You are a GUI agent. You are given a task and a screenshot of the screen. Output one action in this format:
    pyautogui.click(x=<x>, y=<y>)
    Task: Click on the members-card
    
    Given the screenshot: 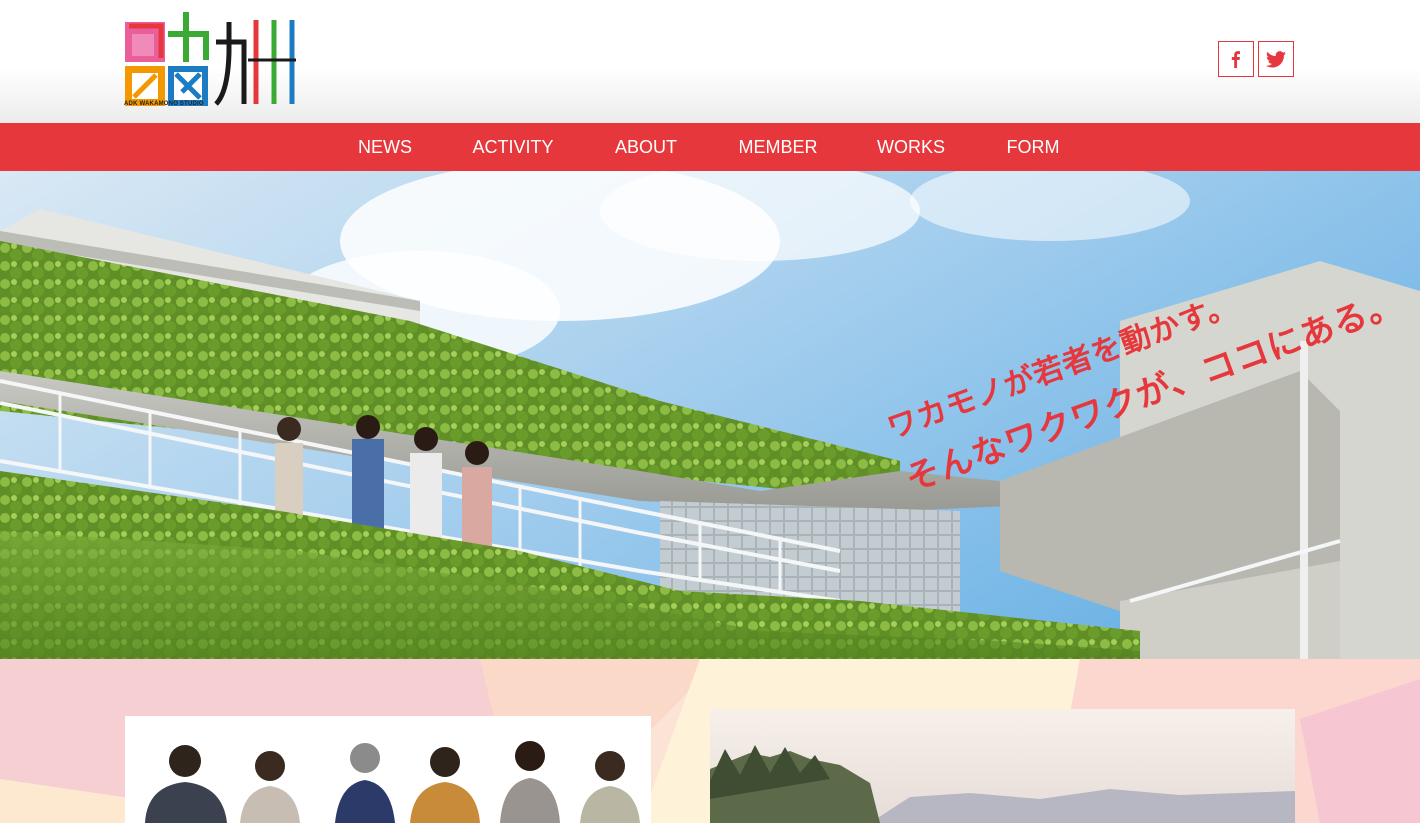 What is the action you would take?
    pyautogui.click(x=388, y=769)
    